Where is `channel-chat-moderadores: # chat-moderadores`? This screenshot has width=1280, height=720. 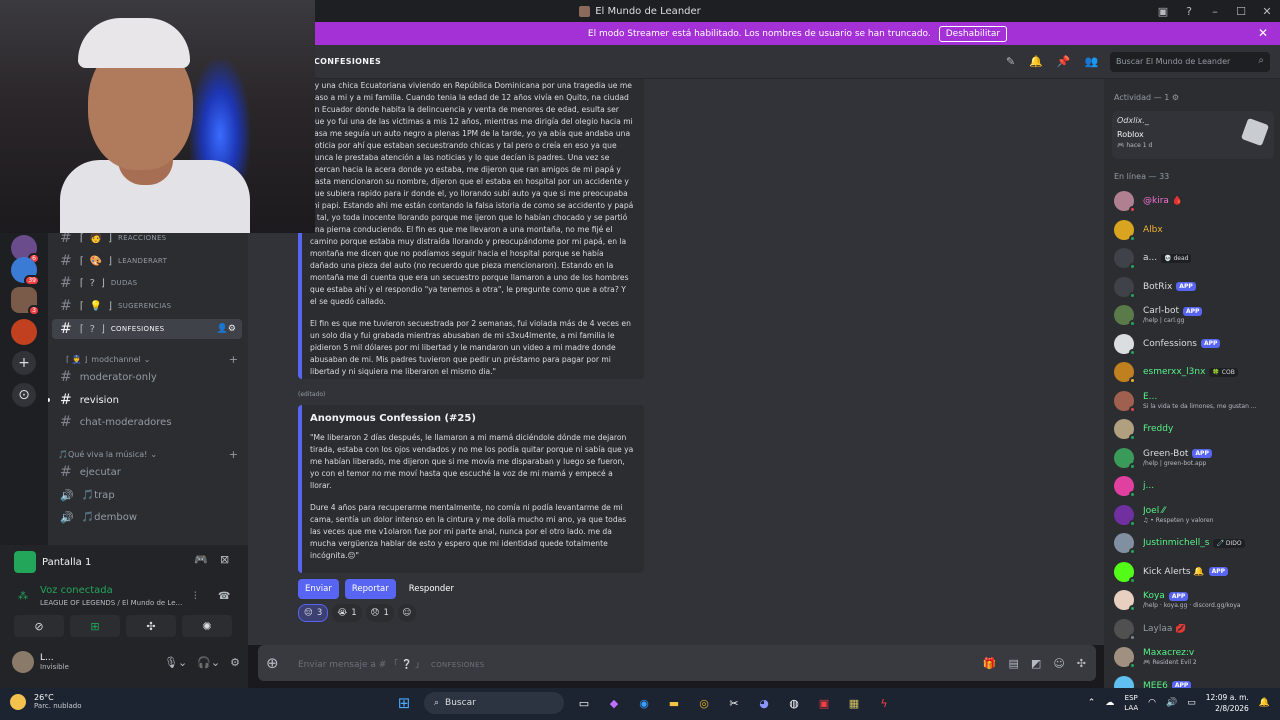 channel-chat-moderadores: # chat-moderadores is located at coordinates (147, 422).